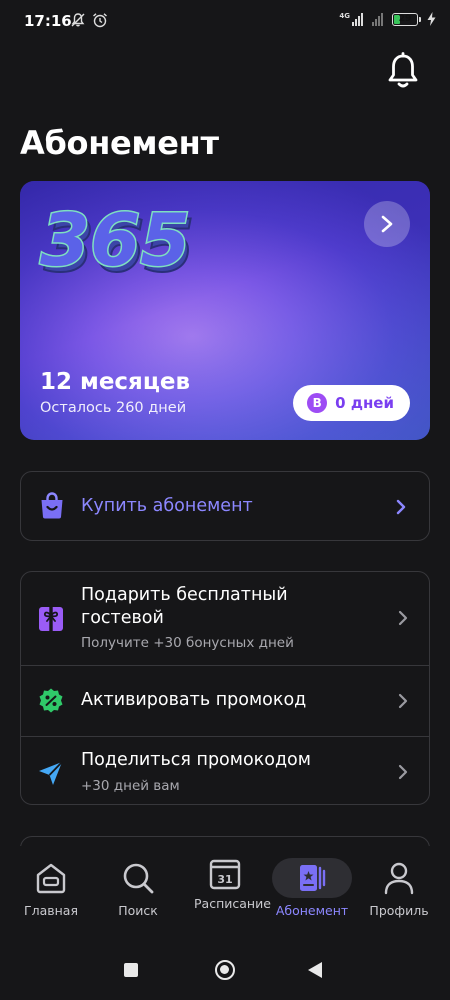 The height and width of the screenshot is (1000, 450). I want to click on recent-apps-icon, so click(131, 970).